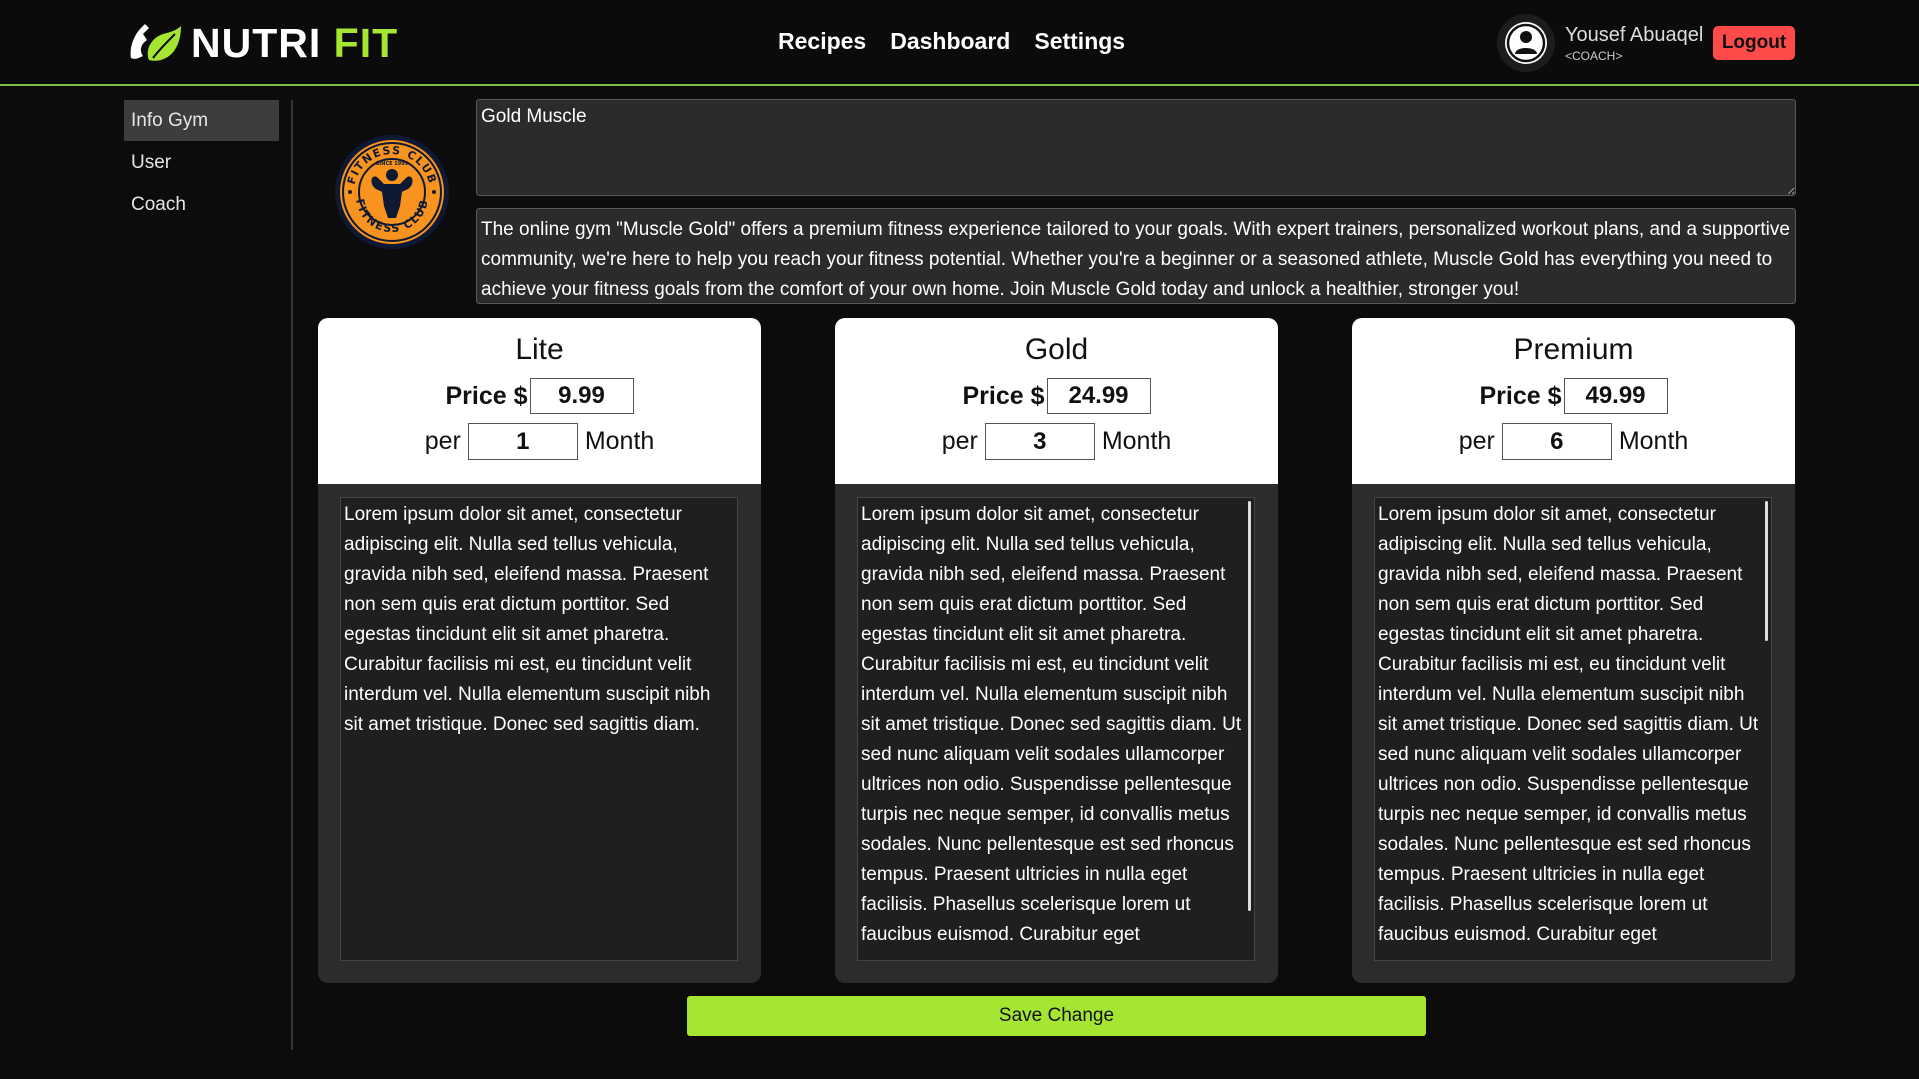  I want to click on user-avatar-icon, so click(1526, 43).